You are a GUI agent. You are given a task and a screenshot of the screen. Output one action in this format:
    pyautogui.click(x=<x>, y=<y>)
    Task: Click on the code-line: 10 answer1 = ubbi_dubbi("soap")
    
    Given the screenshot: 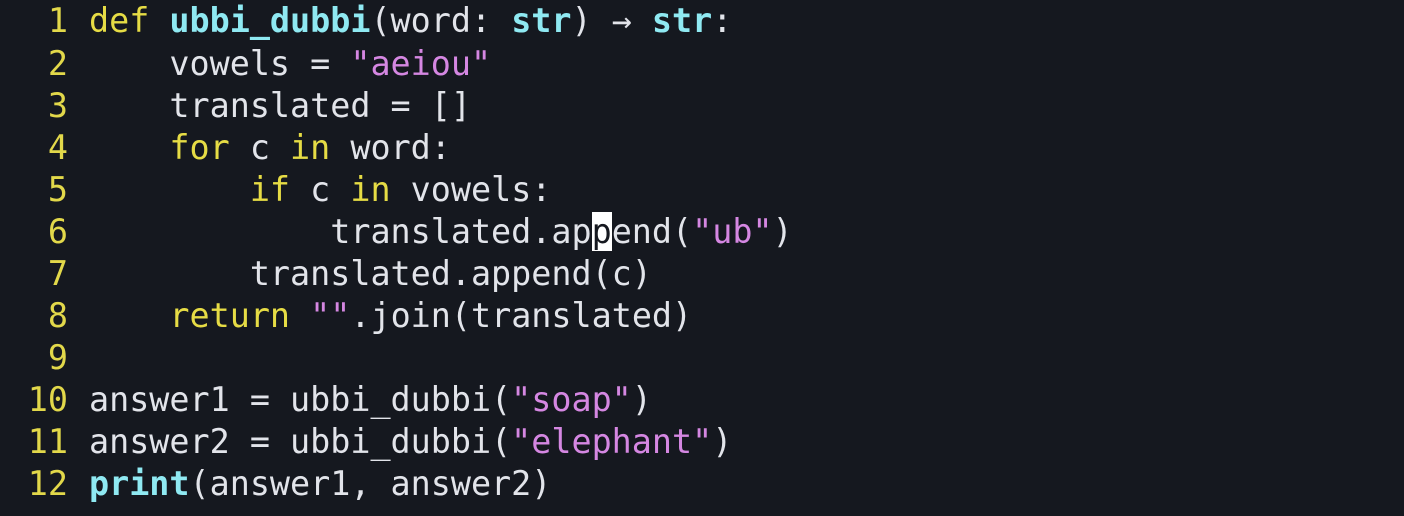 What is the action you would take?
    pyautogui.click(x=702, y=400)
    